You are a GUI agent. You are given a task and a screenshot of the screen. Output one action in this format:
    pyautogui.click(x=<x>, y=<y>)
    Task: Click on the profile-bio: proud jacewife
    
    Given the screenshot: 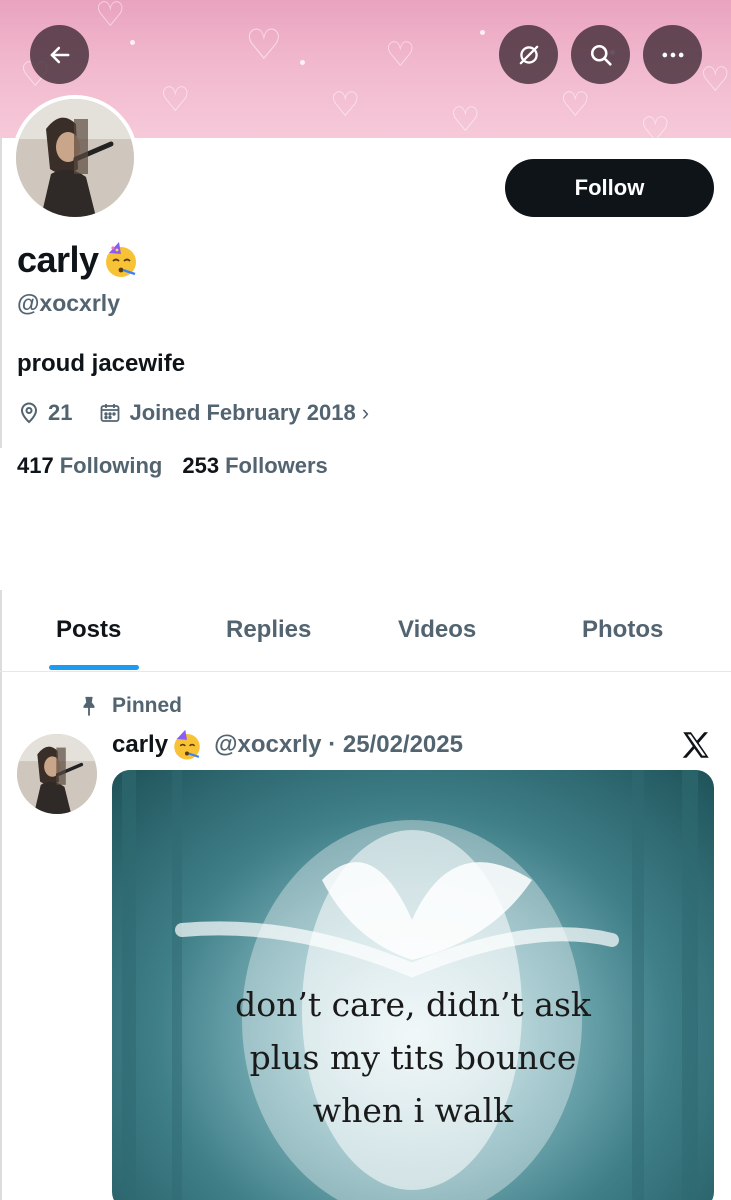 What is the action you would take?
    pyautogui.click(x=101, y=363)
    